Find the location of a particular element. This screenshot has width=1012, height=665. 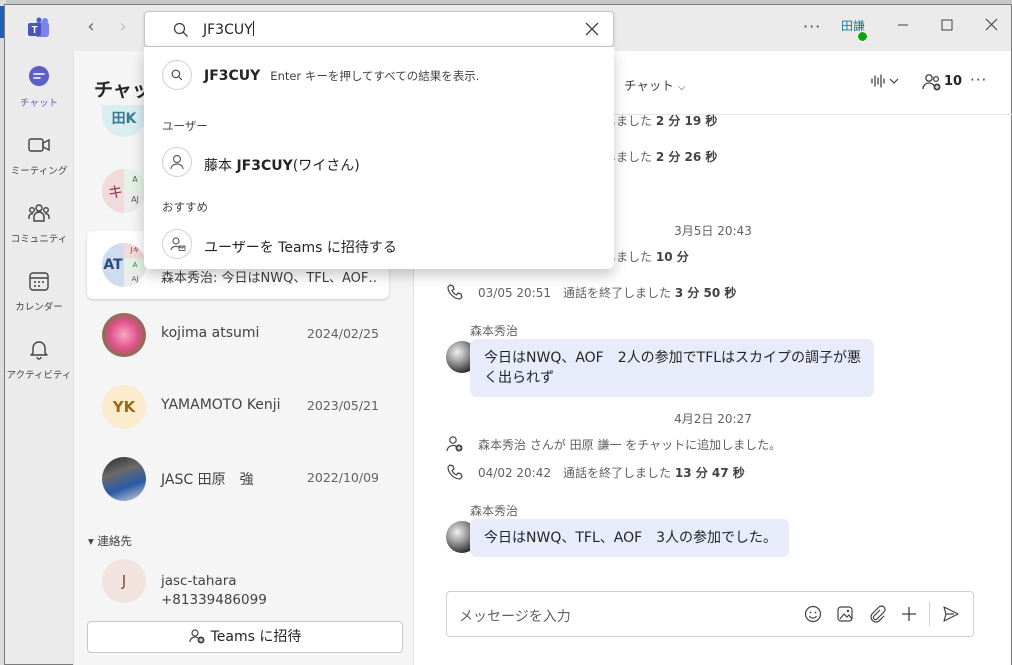

call-time: 04/02 20:42 is located at coordinates (514, 473).